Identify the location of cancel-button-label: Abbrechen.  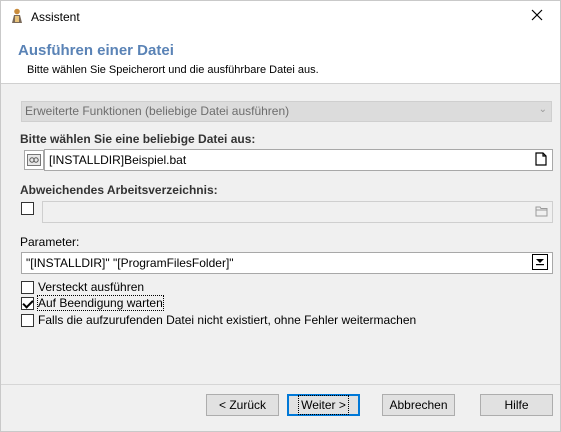
(418, 405).